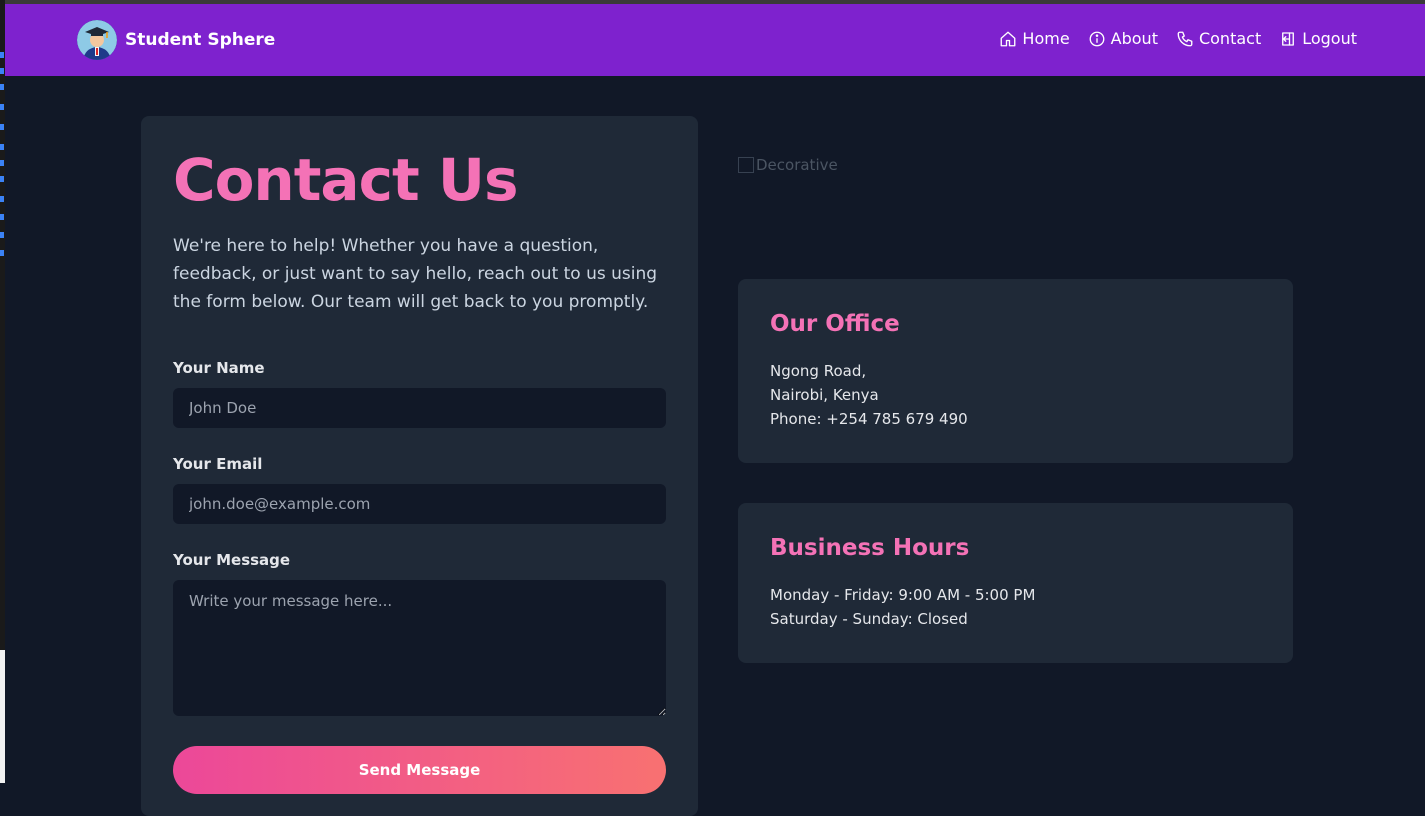 The height and width of the screenshot is (816, 1425). I want to click on office-city-line: Nairobi, Kenya, so click(824, 395).